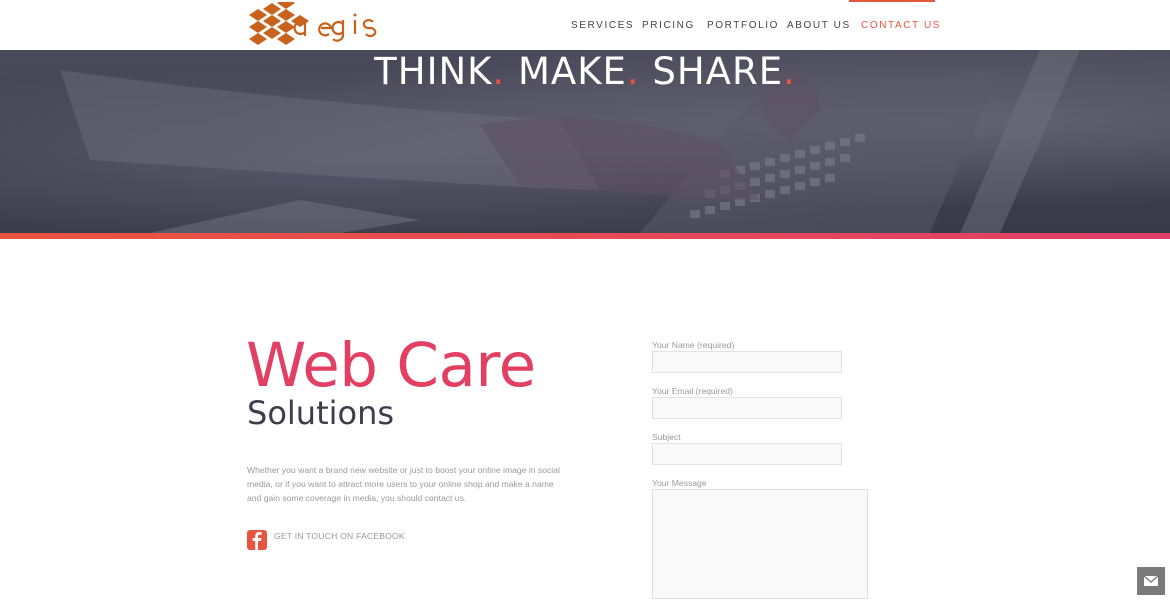 Image resolution: width=1170 pixels, height=600 pixels. I want to click on hero-word-make: MAKE, so click(572, 71).